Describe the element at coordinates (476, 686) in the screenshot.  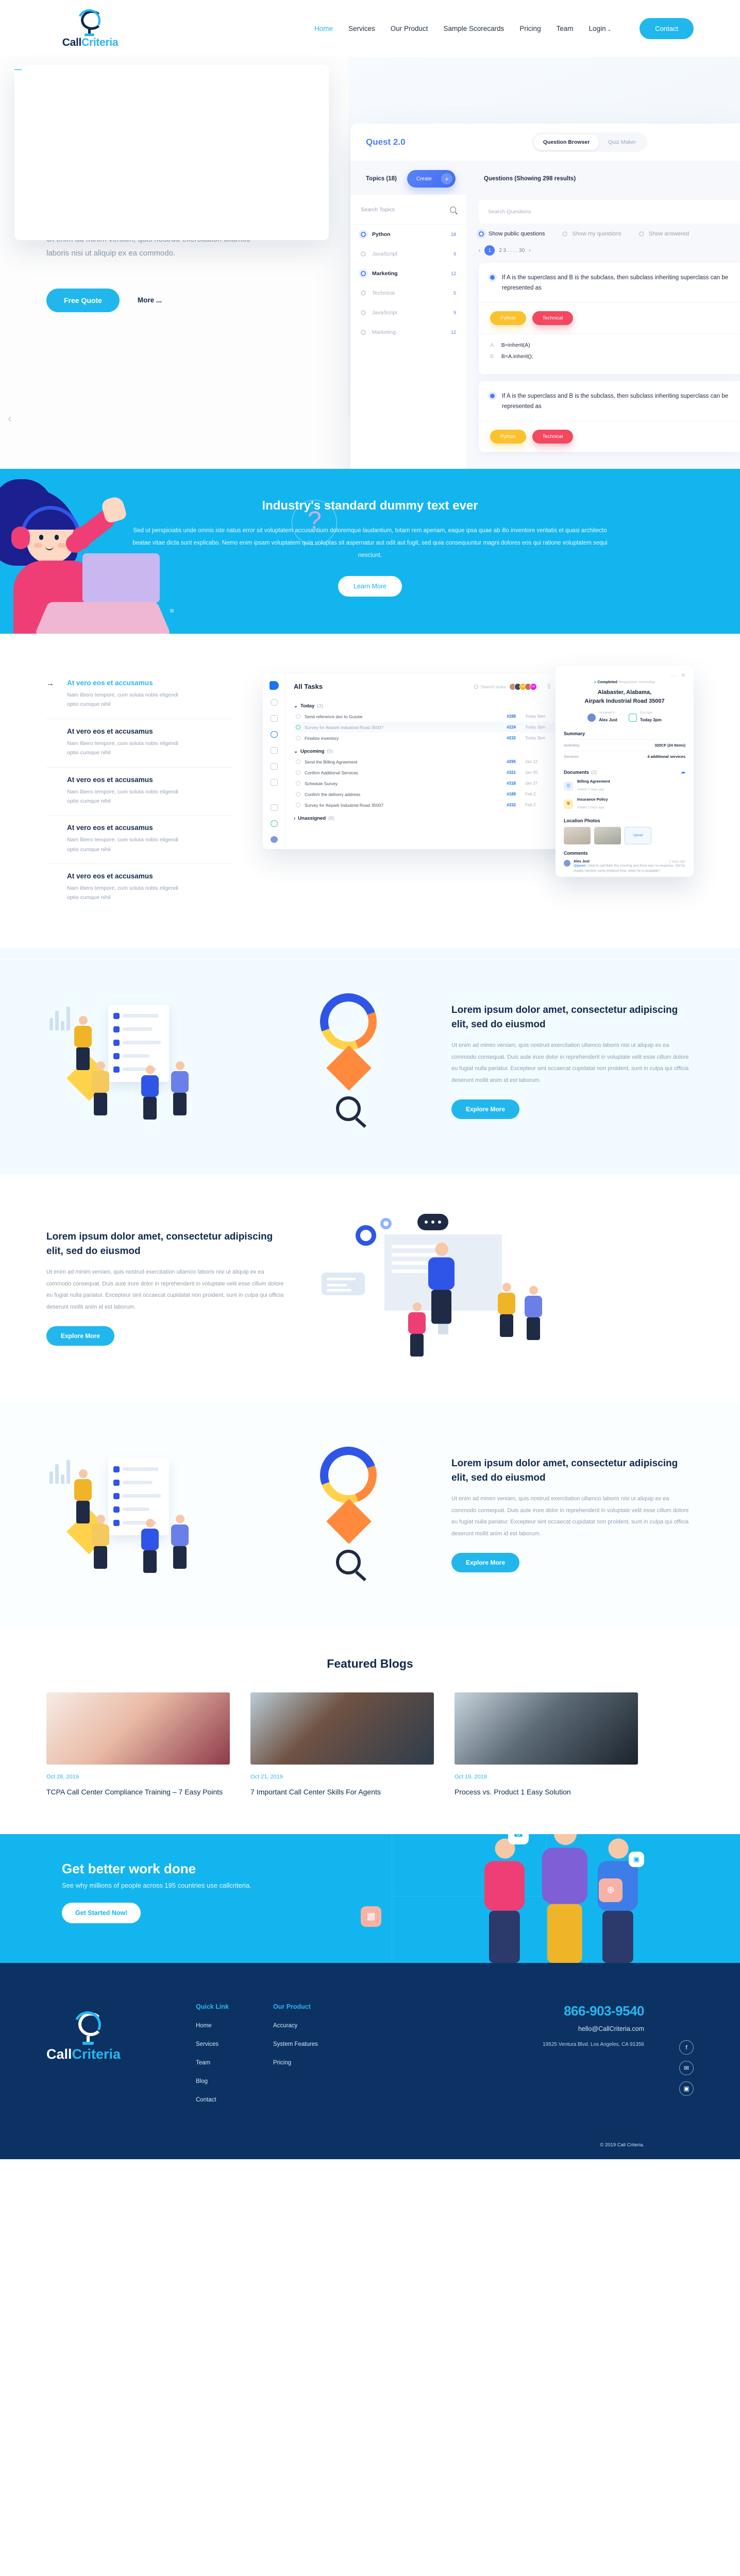
I see `search-icon` at that location.